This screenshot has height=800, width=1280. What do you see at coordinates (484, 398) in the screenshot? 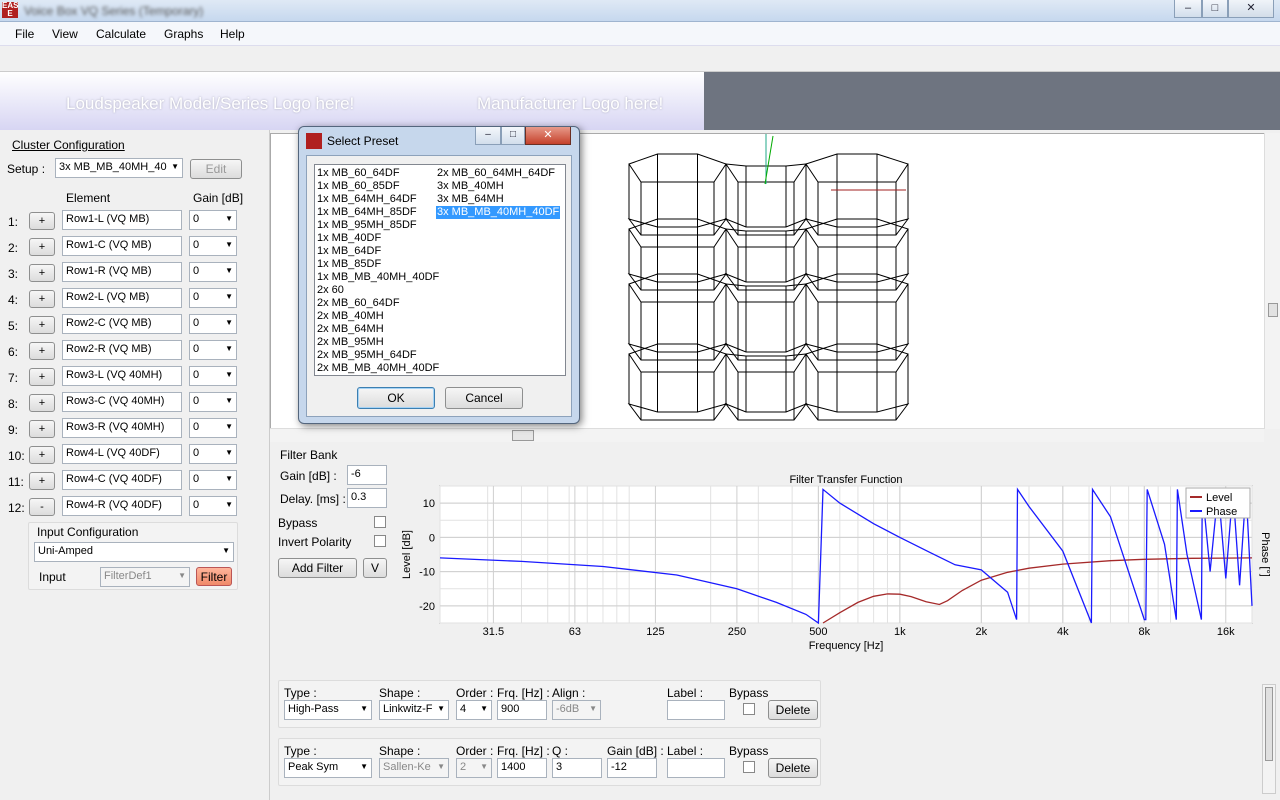
I see `cancel-button: Cancel` at bounding box center [484, 398].